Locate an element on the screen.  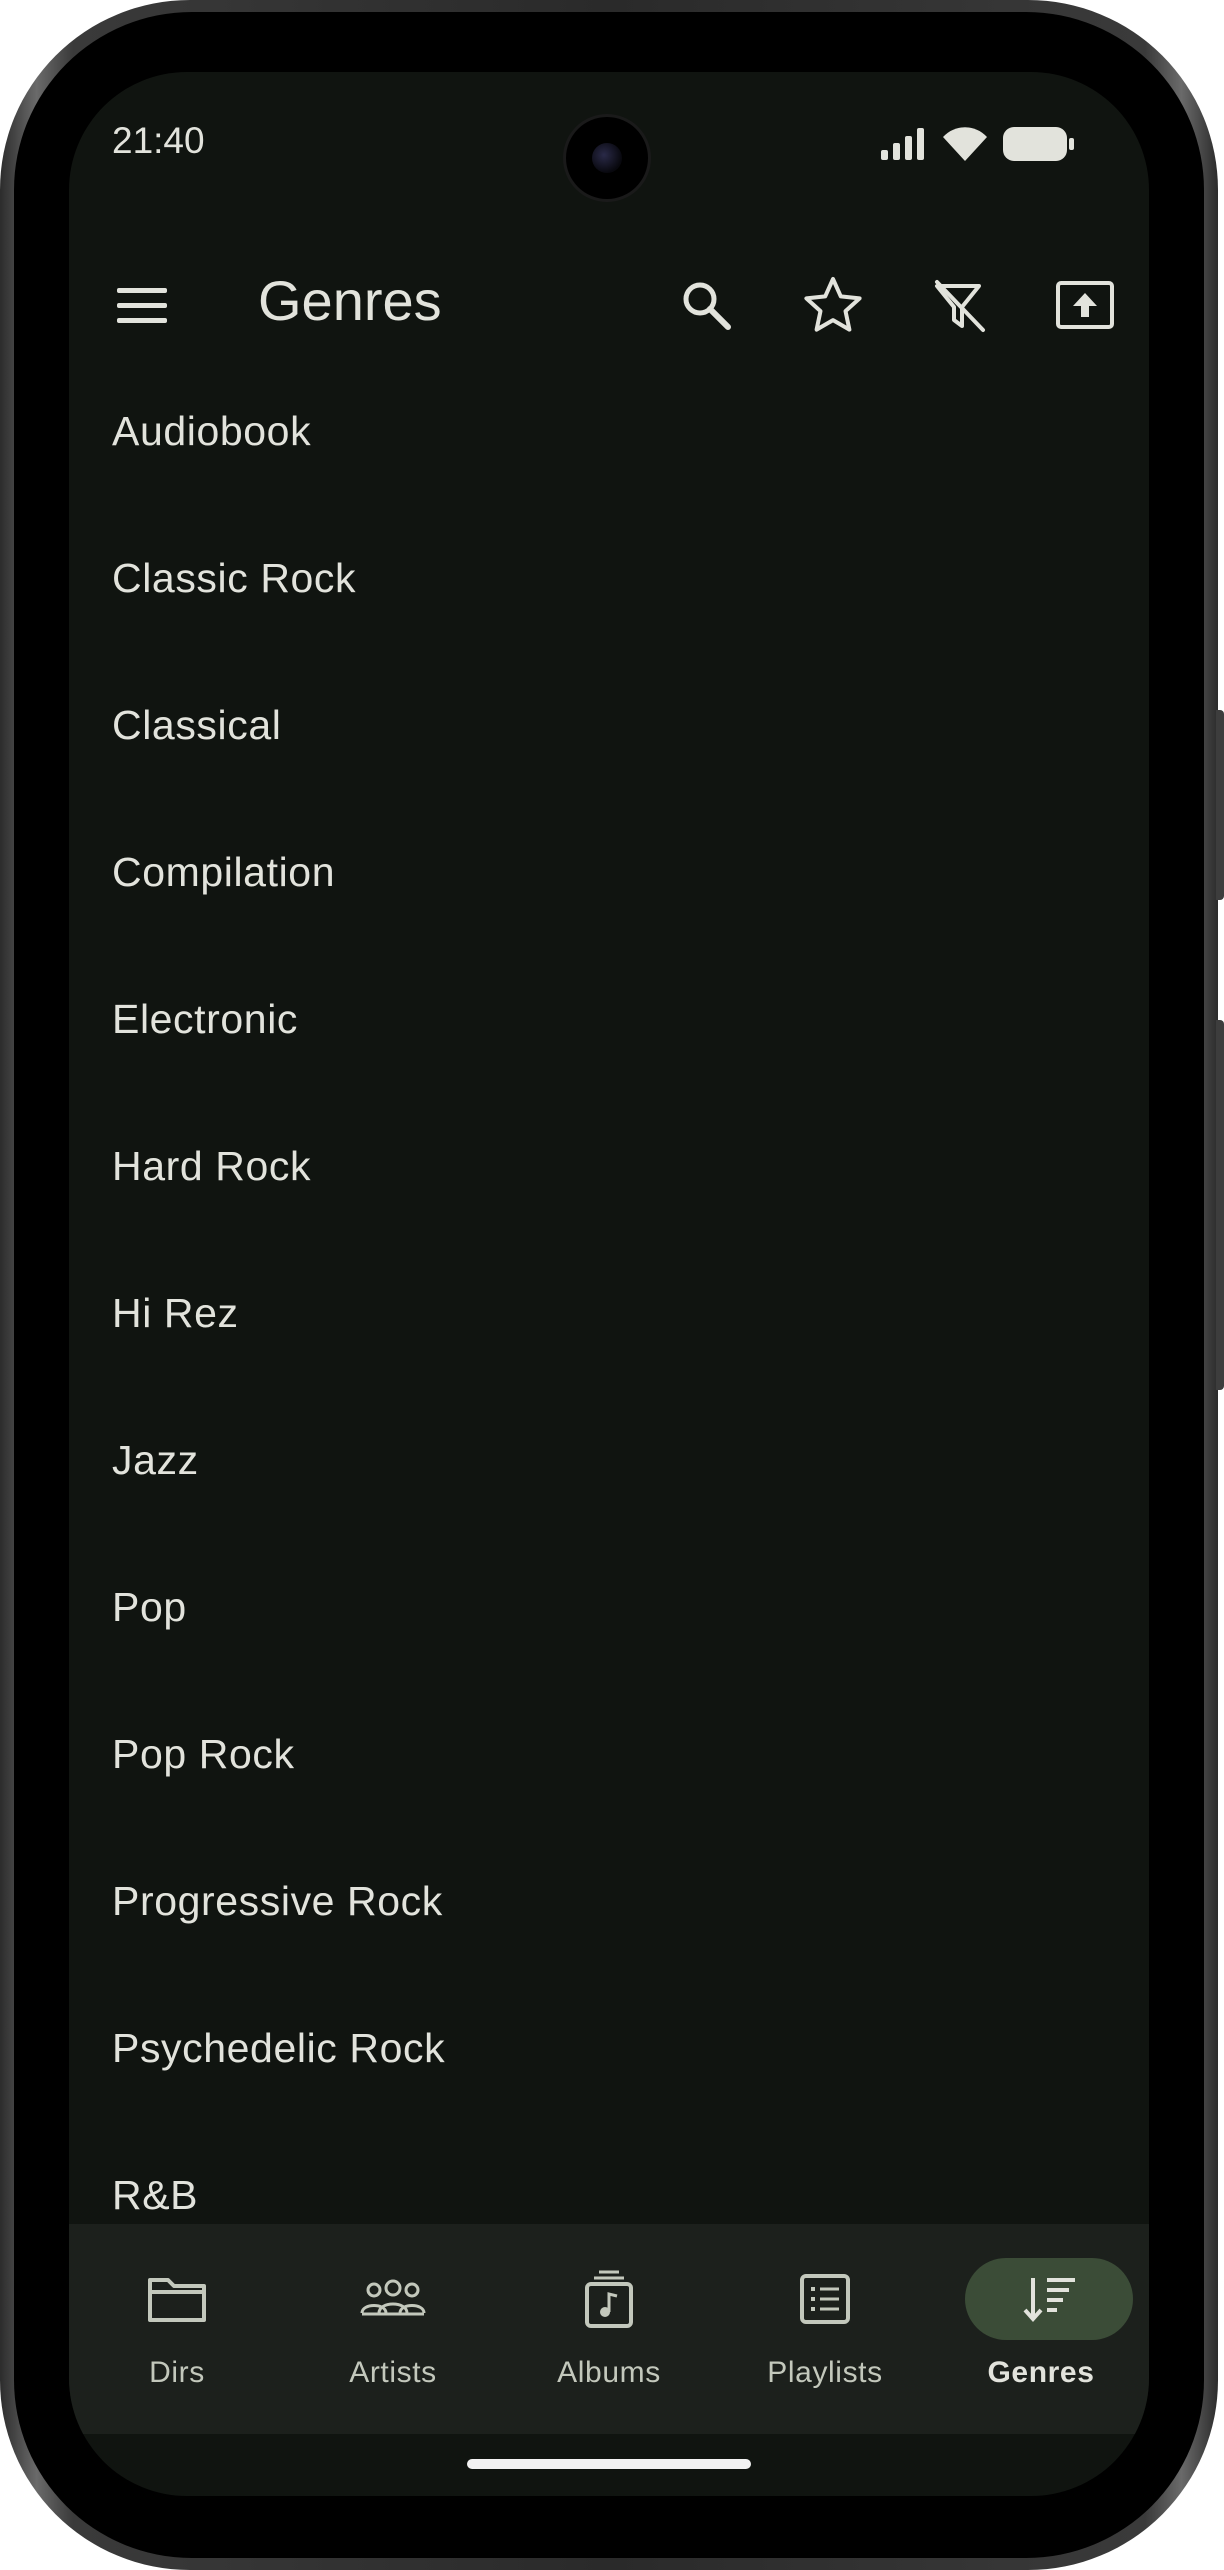
status-icons is located at coordinates (978, 144).